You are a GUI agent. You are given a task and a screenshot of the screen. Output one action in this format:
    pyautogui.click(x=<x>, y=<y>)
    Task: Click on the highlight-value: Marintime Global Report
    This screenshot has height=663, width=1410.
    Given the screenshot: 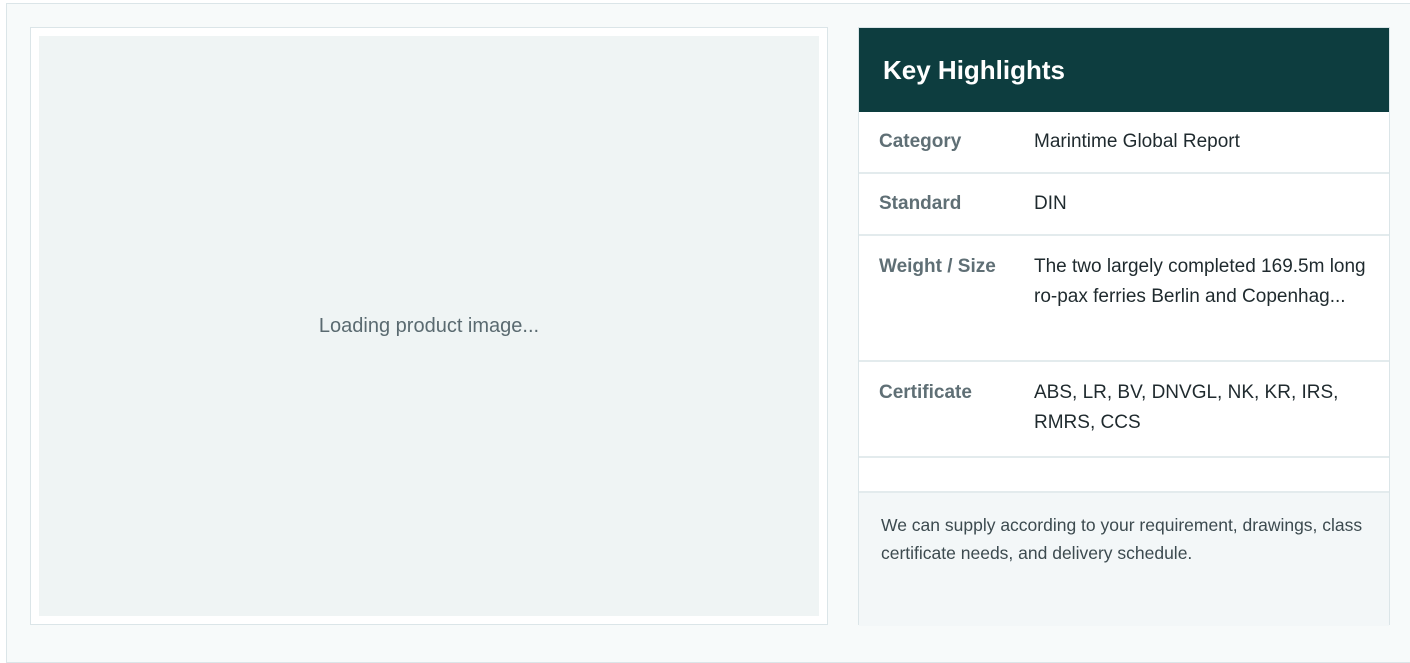 What is the action you would take?
    pyautogui.click(x=1137, y=141)
    